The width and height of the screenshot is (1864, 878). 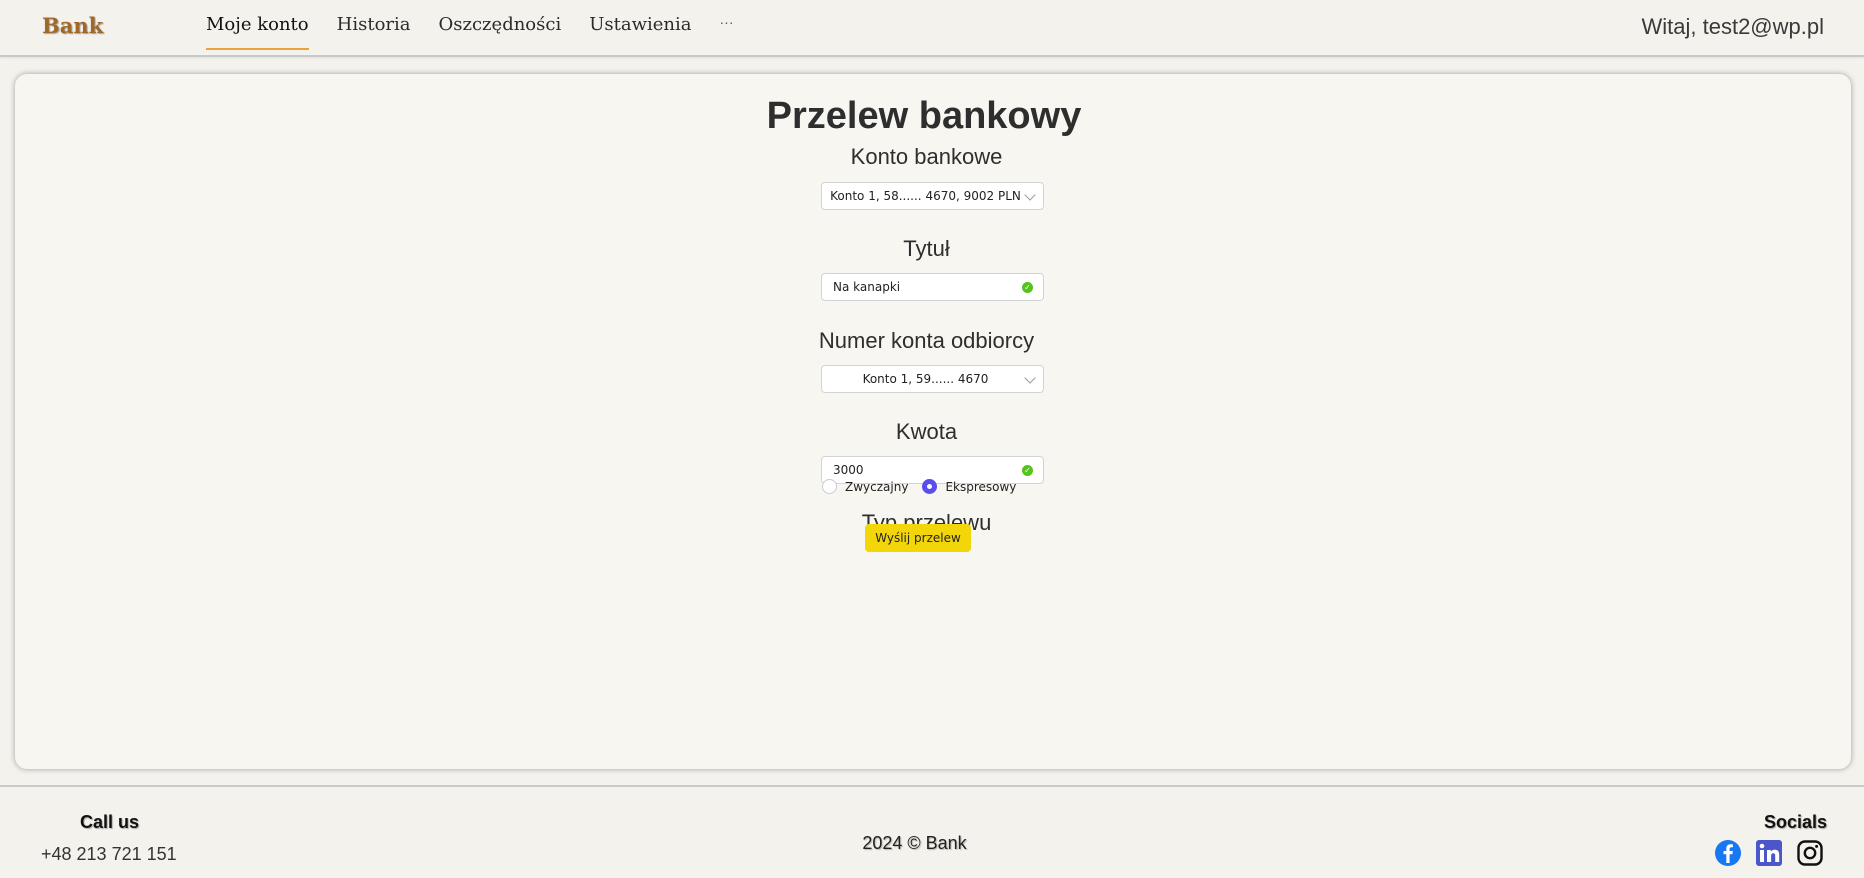 What do you see at coordinates (374, 25) in the screenshot?
I see `nav-item-historia: Historia` at bounding box center [374, 25].